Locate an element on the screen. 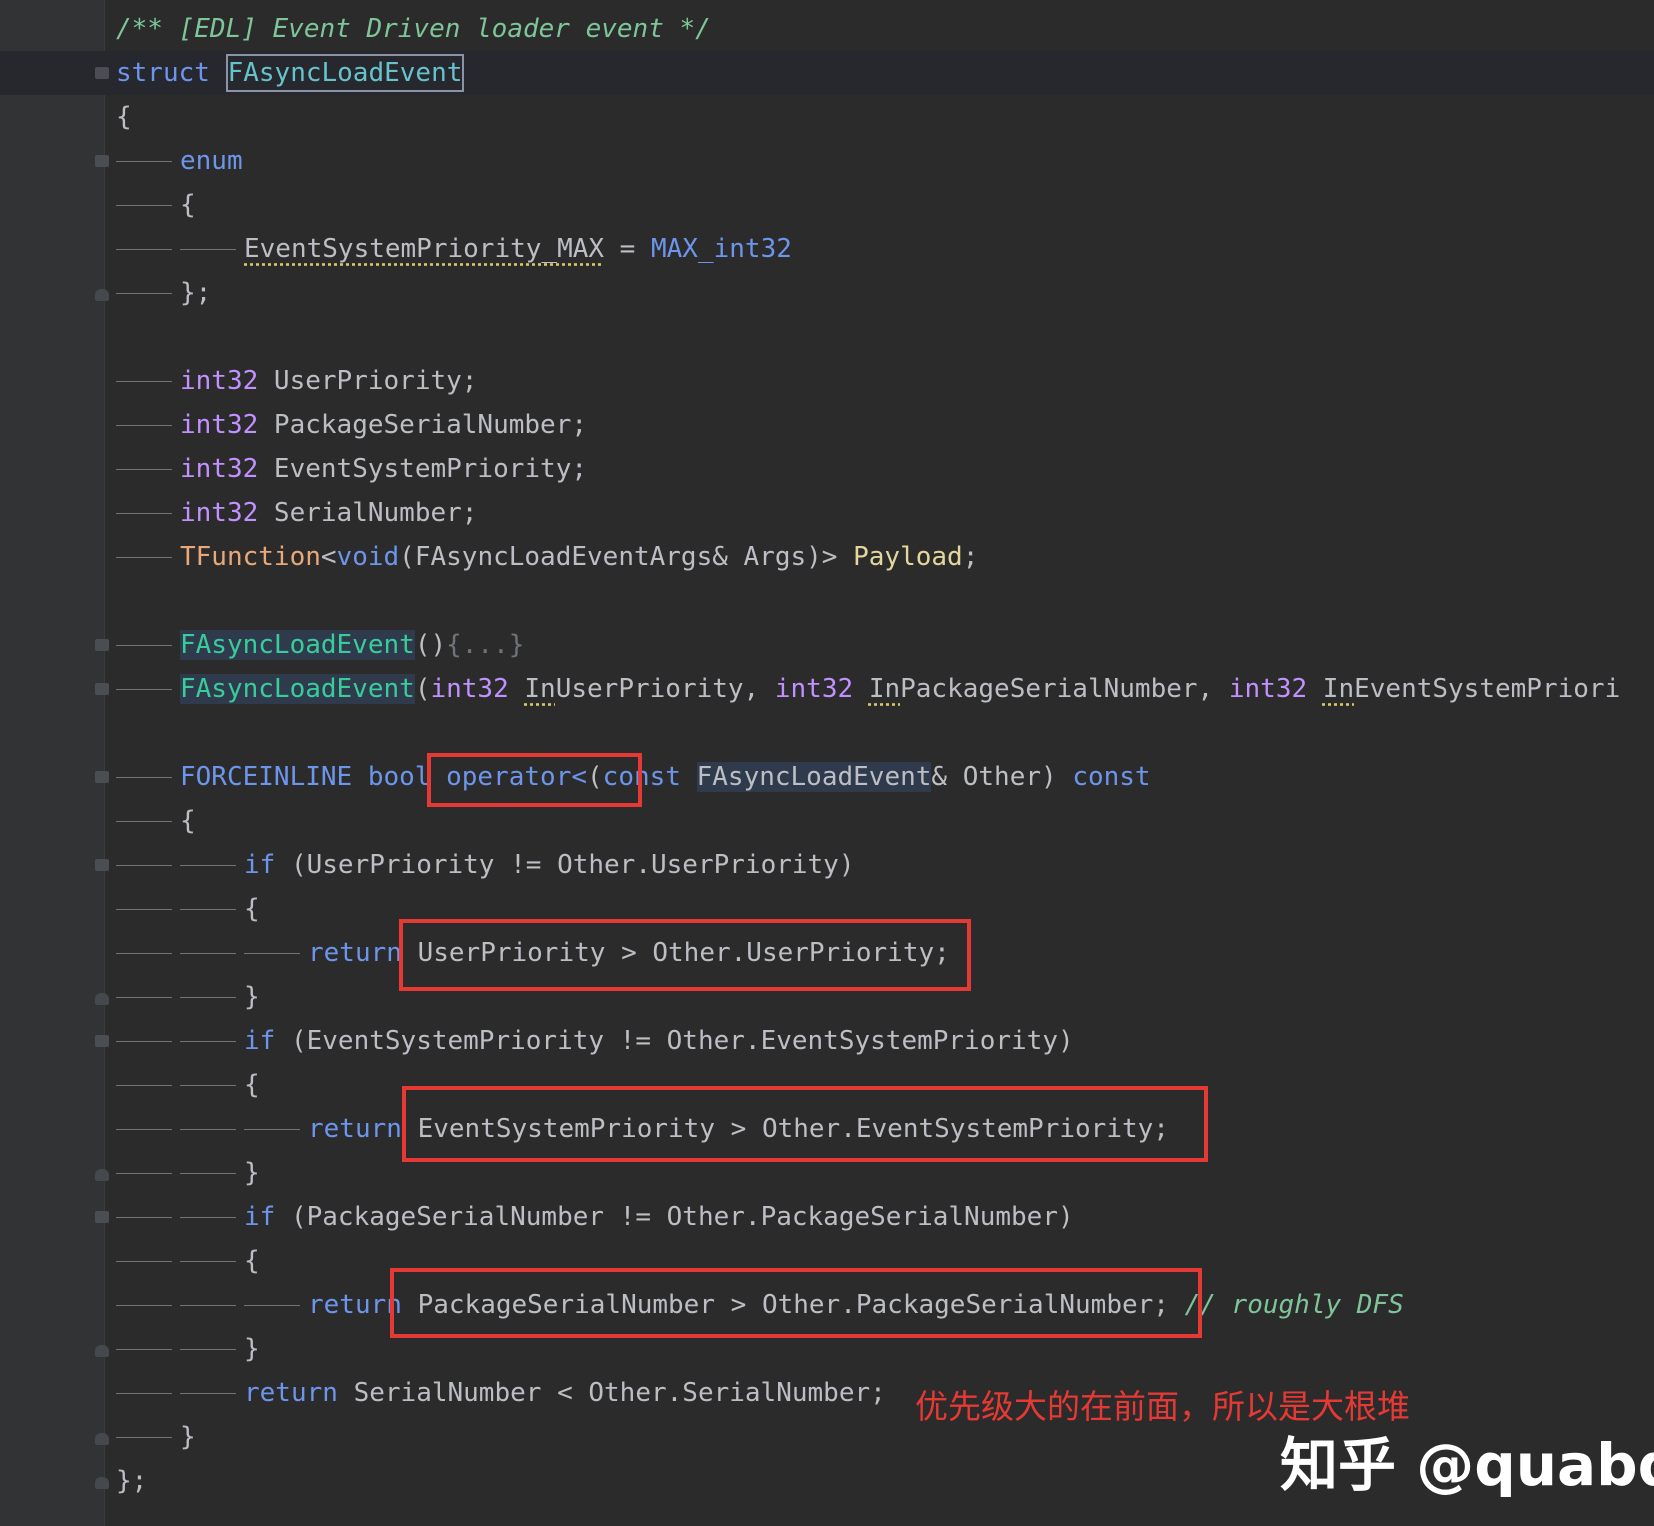 The width and height of the screenshot is (1654, 1526). code-line: int32 EventSystemPriority; is located at coordinates (827, 469).